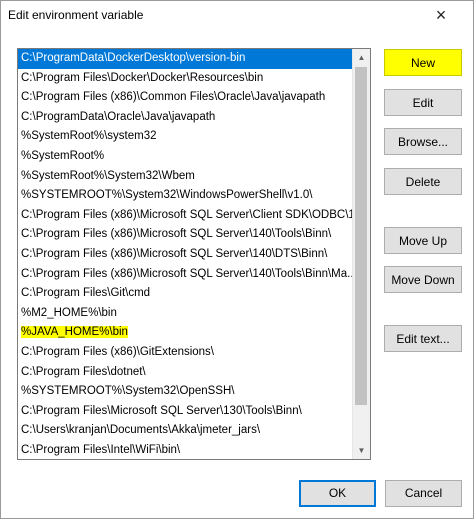 This screenshot has height=519, width=474. Describe the element at coordinates (423, 181) in the screenshot. I see `delete-button: Delete` at that location.